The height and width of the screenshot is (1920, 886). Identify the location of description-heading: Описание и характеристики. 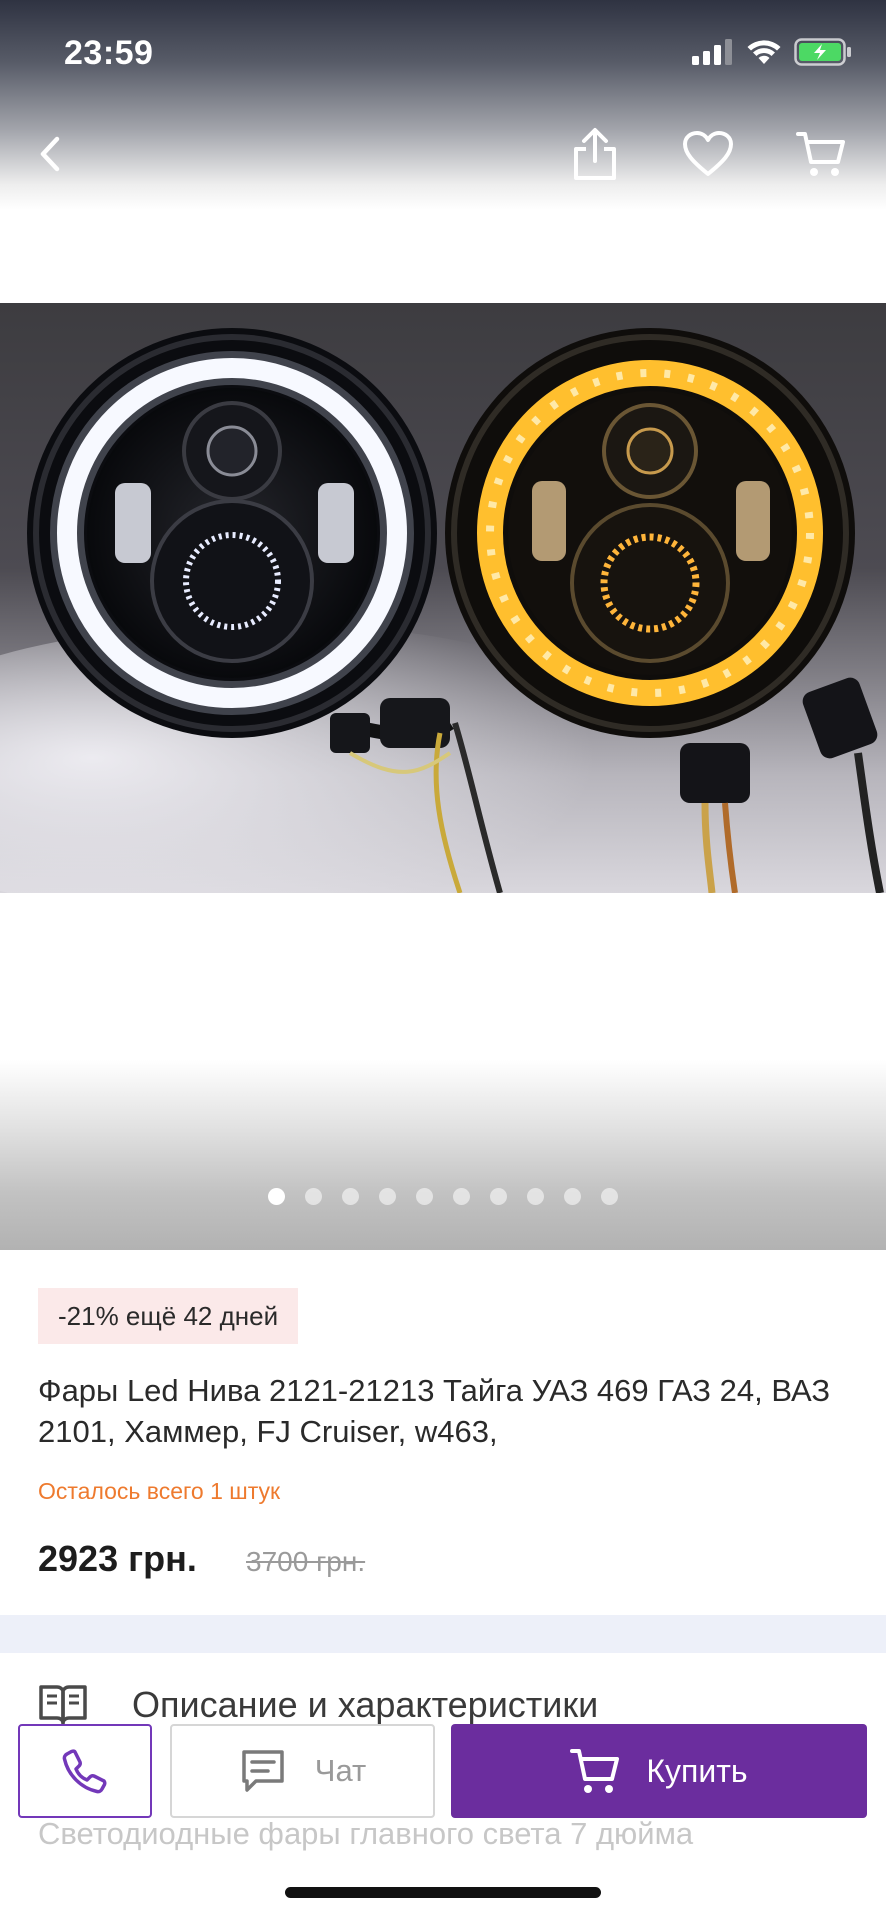
(365, 1704).